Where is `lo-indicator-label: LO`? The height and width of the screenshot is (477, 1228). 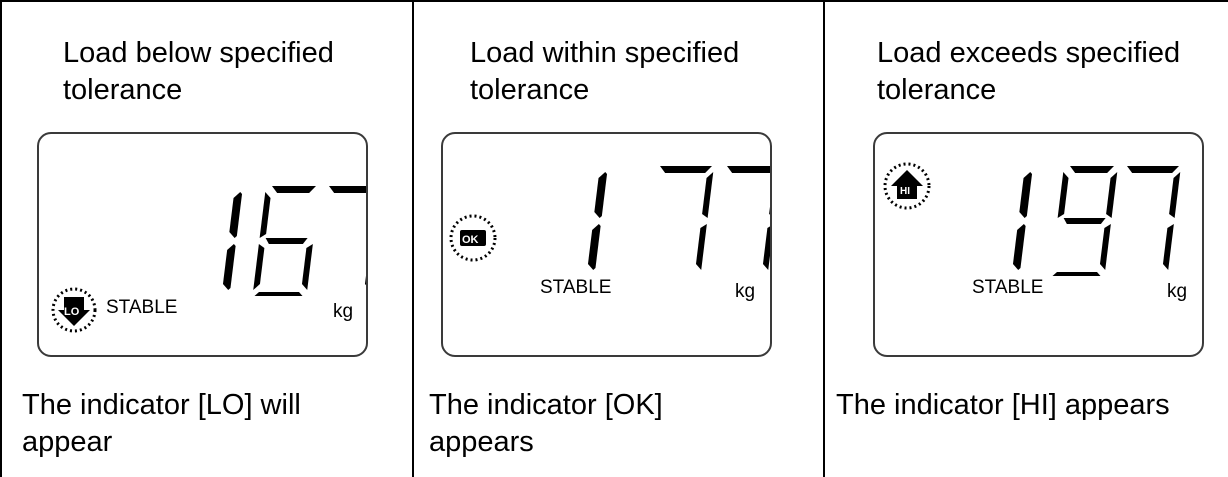
lo-indicator-label: LO is located at coordinates (72, 312).